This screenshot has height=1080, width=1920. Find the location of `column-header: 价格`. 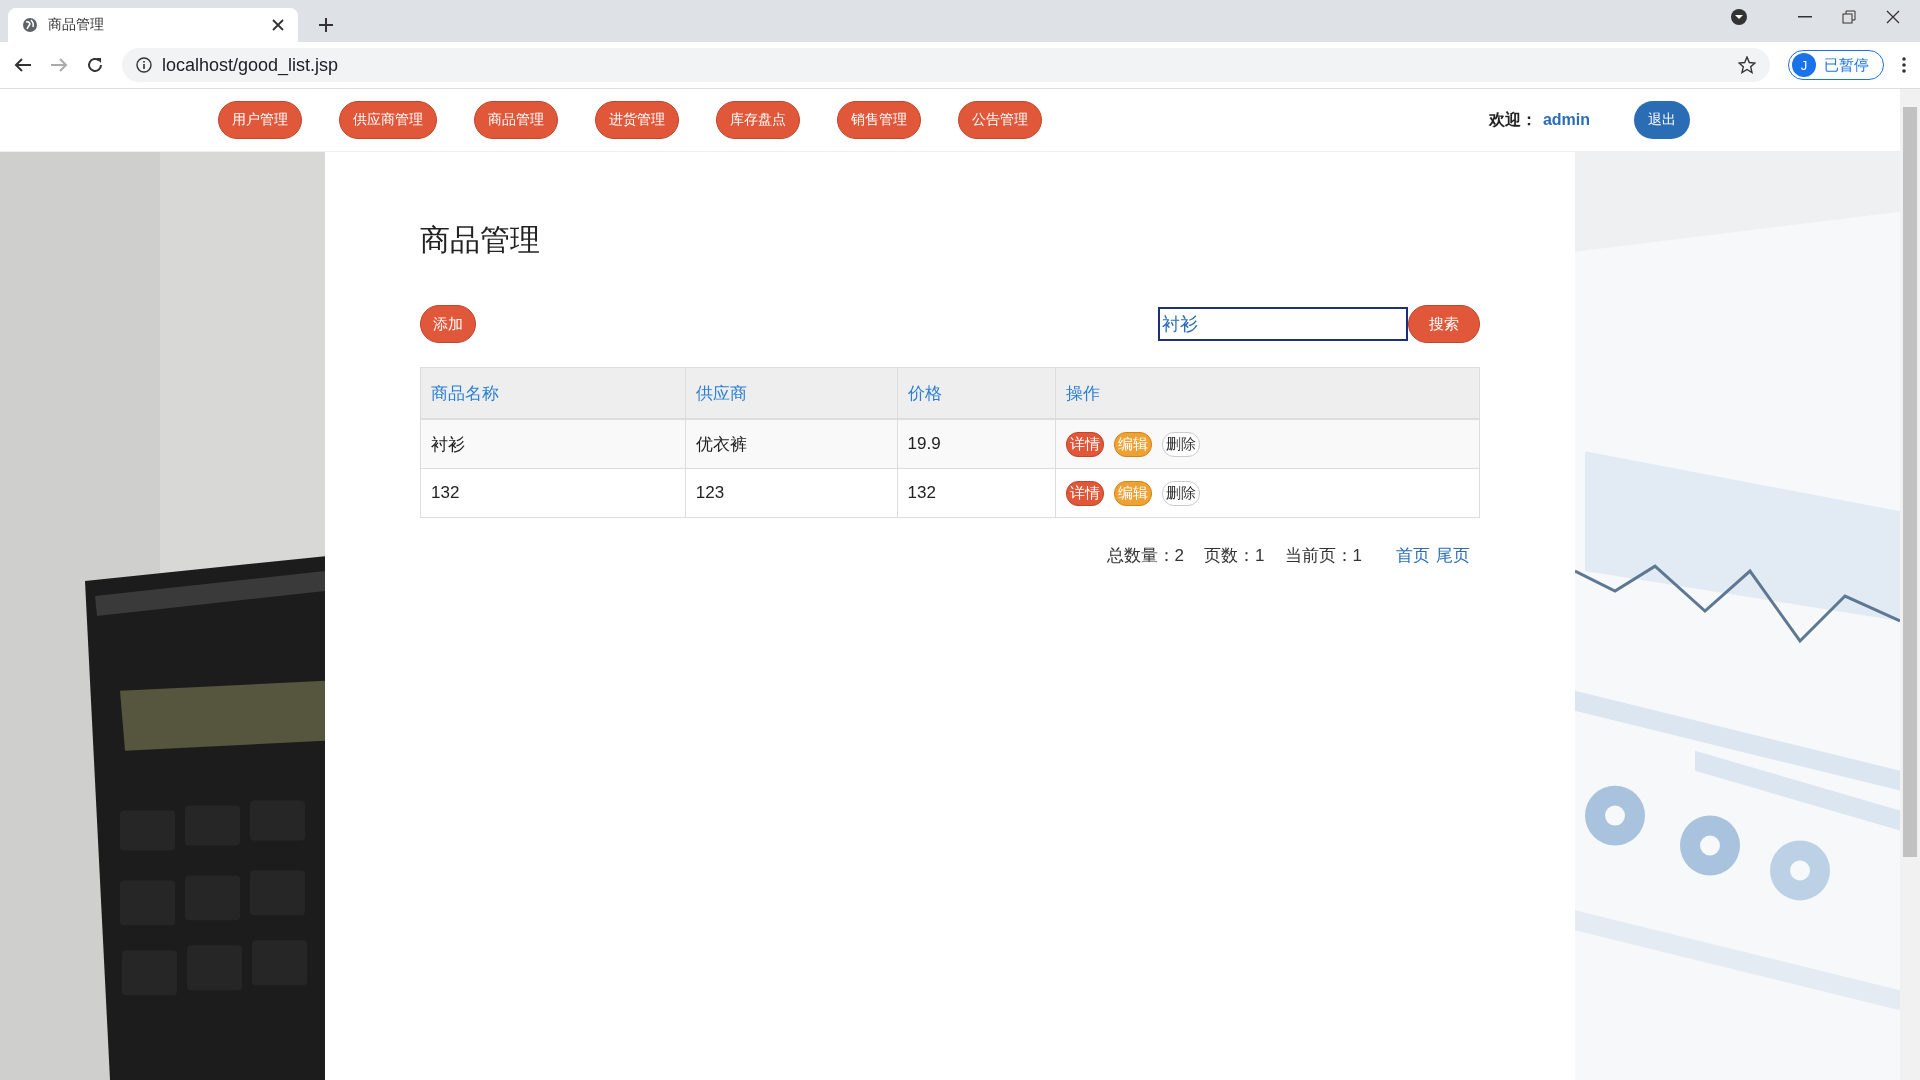

column-header: 价格 is located at coordinates (976, 393).